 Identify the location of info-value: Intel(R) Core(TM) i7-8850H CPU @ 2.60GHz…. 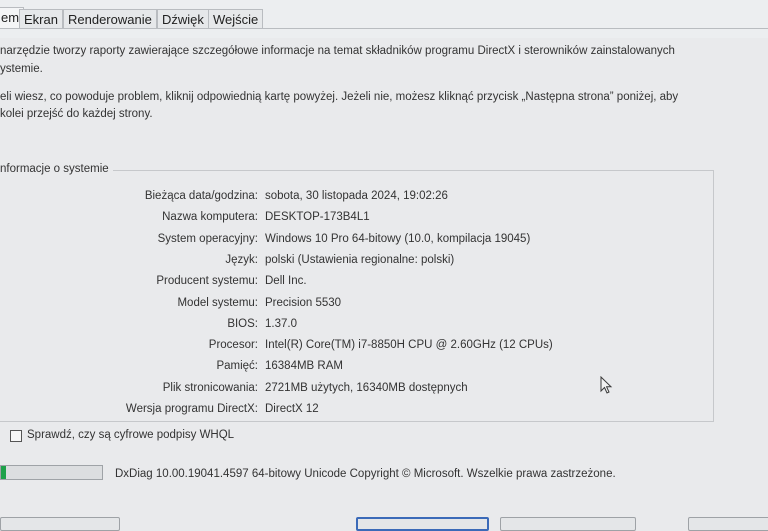
(409, 345).